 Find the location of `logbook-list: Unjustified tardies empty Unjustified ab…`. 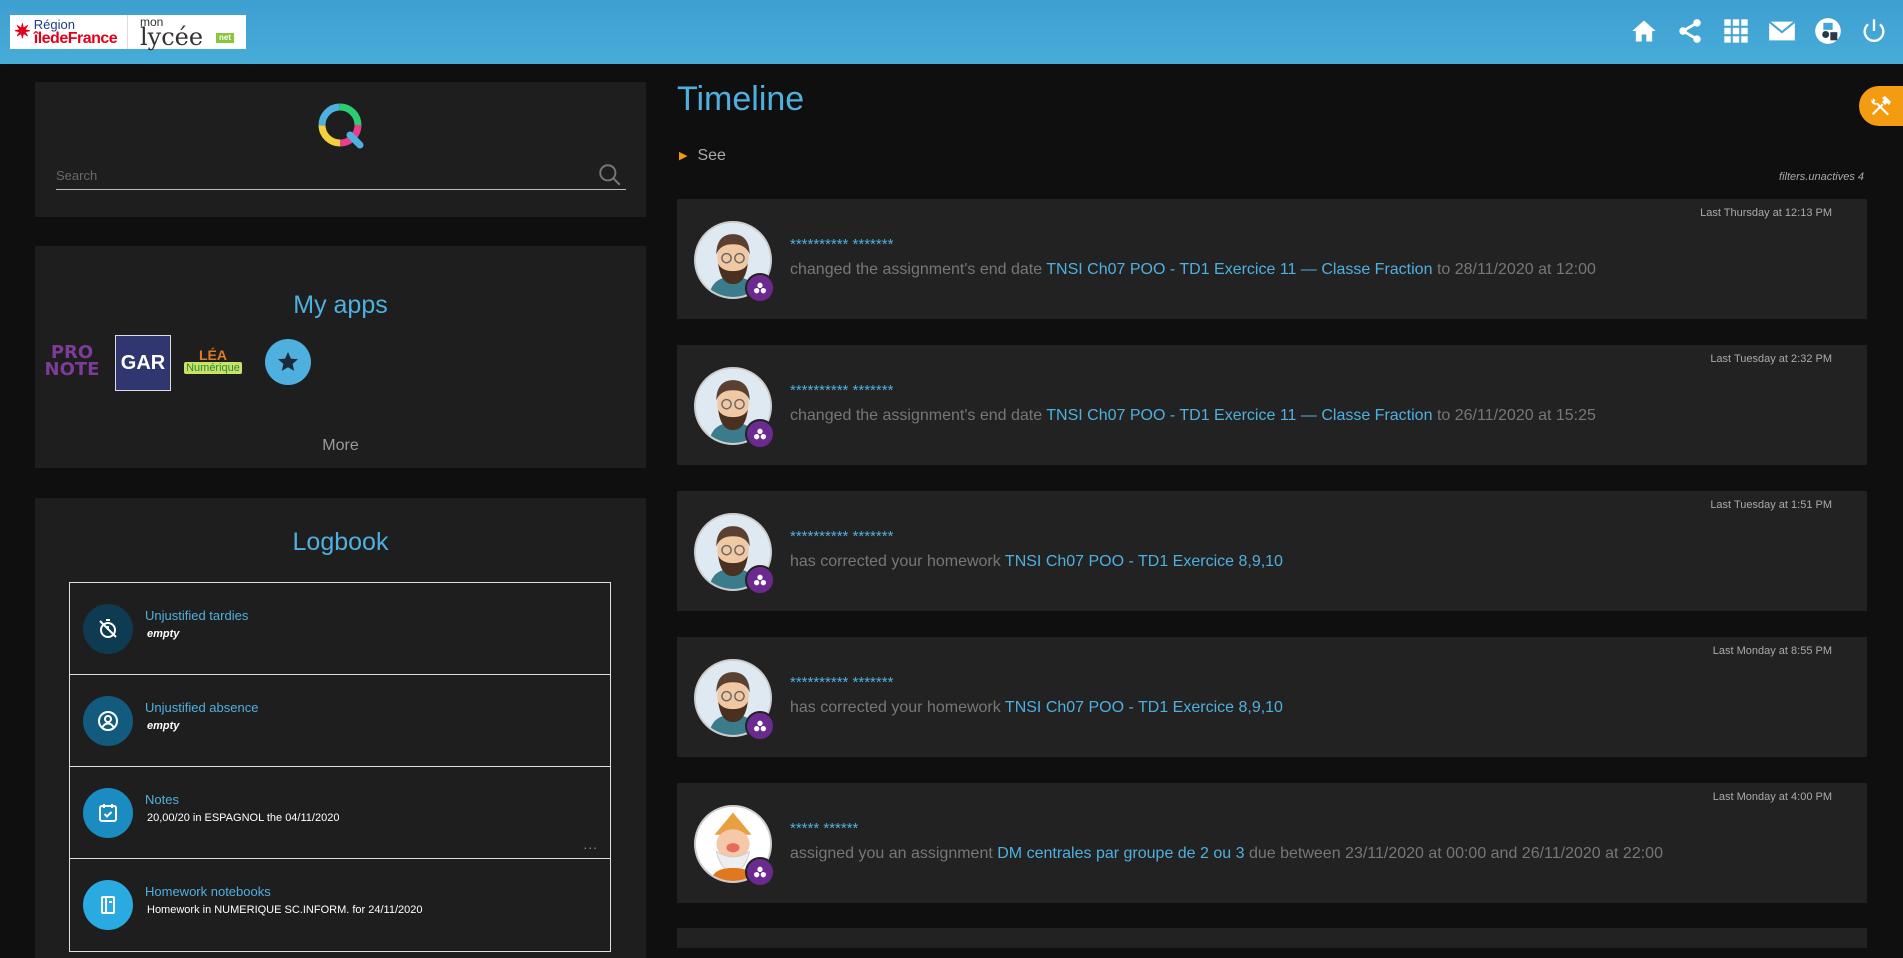

logbook-list: Unjustified tardies empty Unjustified ab… is located at coordinates (340, 767).